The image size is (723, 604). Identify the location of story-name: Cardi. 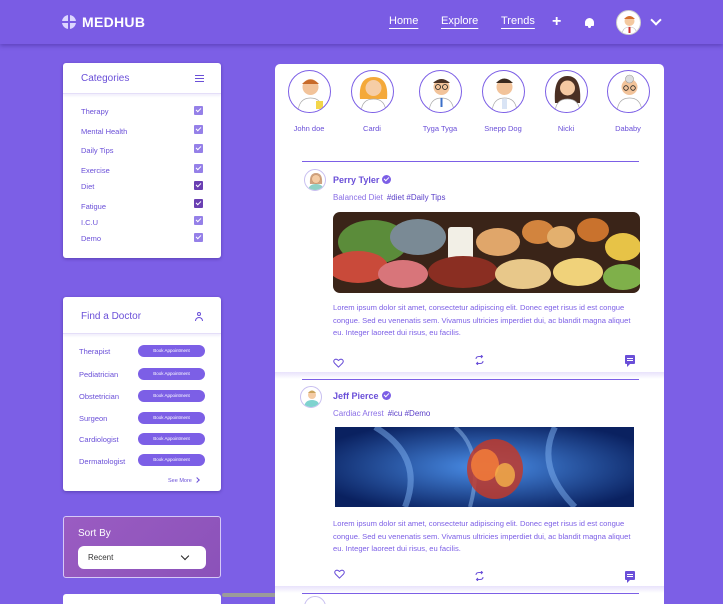
(372, 128).